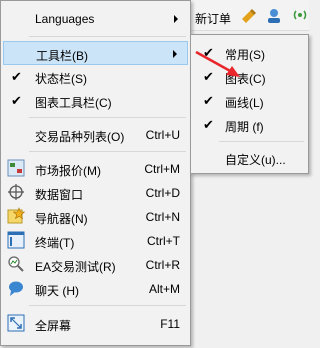  Describe the element at coordinates (65, 19) in the screenshot. I see `menu-item-label: Languages` at that location.